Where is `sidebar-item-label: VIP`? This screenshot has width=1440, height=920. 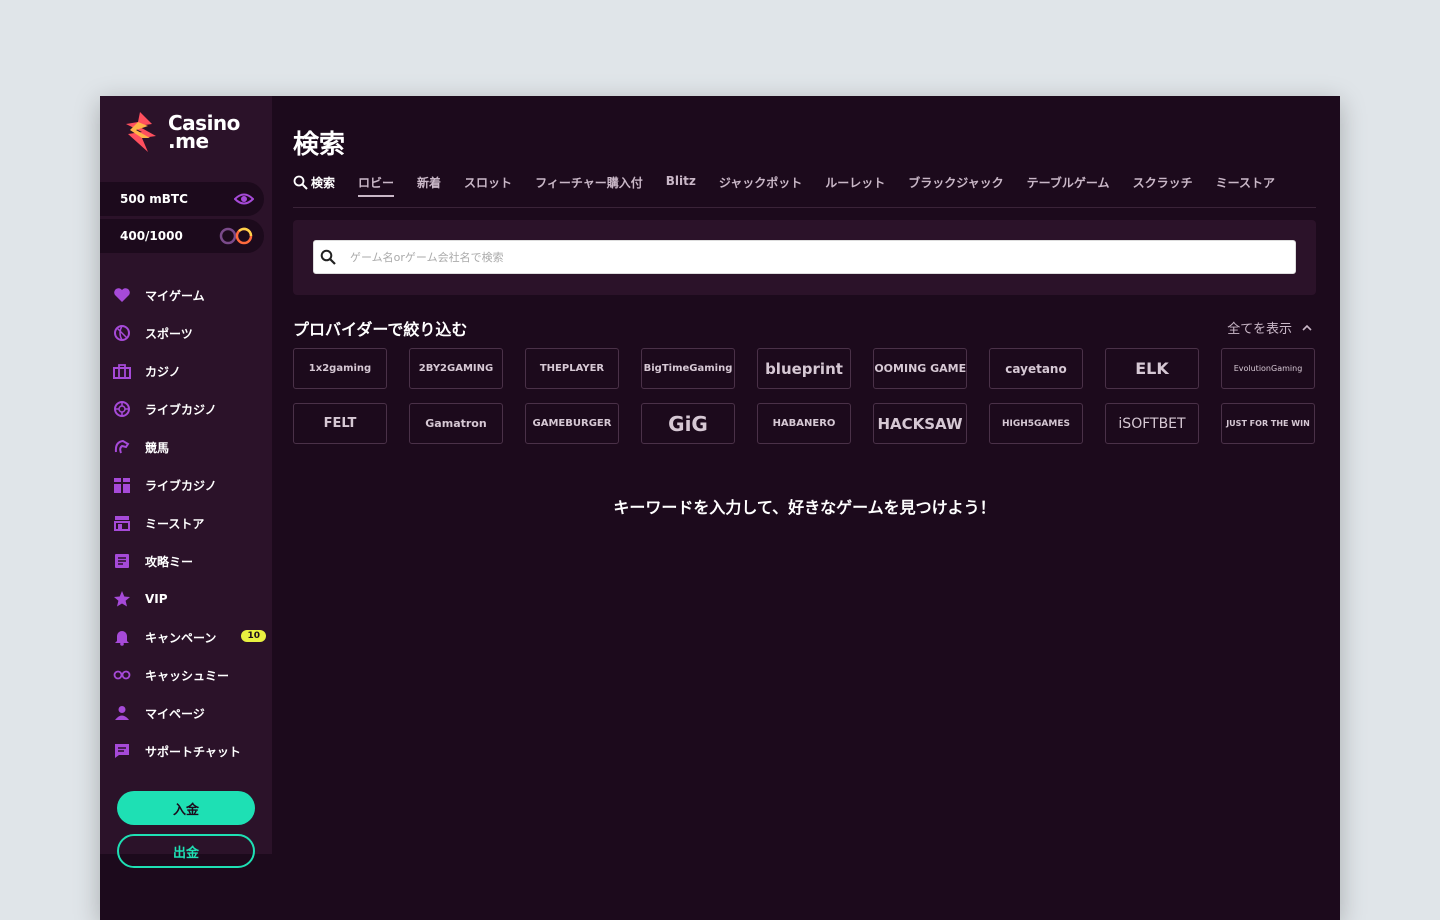 sidebar-item-label: VIP is located at coordinates (156, 599).